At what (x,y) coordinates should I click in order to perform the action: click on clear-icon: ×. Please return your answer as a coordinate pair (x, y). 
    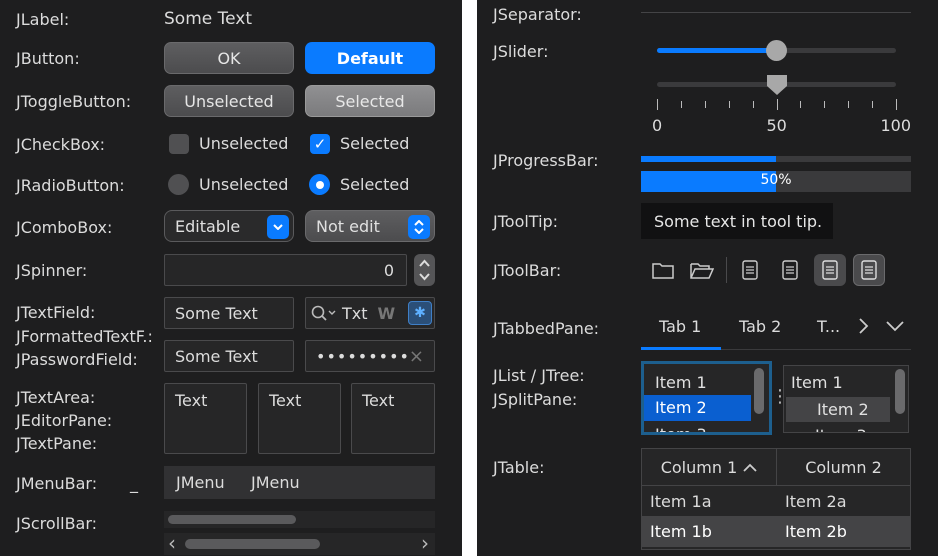
    Looking at the image, I should click on (416, 356).